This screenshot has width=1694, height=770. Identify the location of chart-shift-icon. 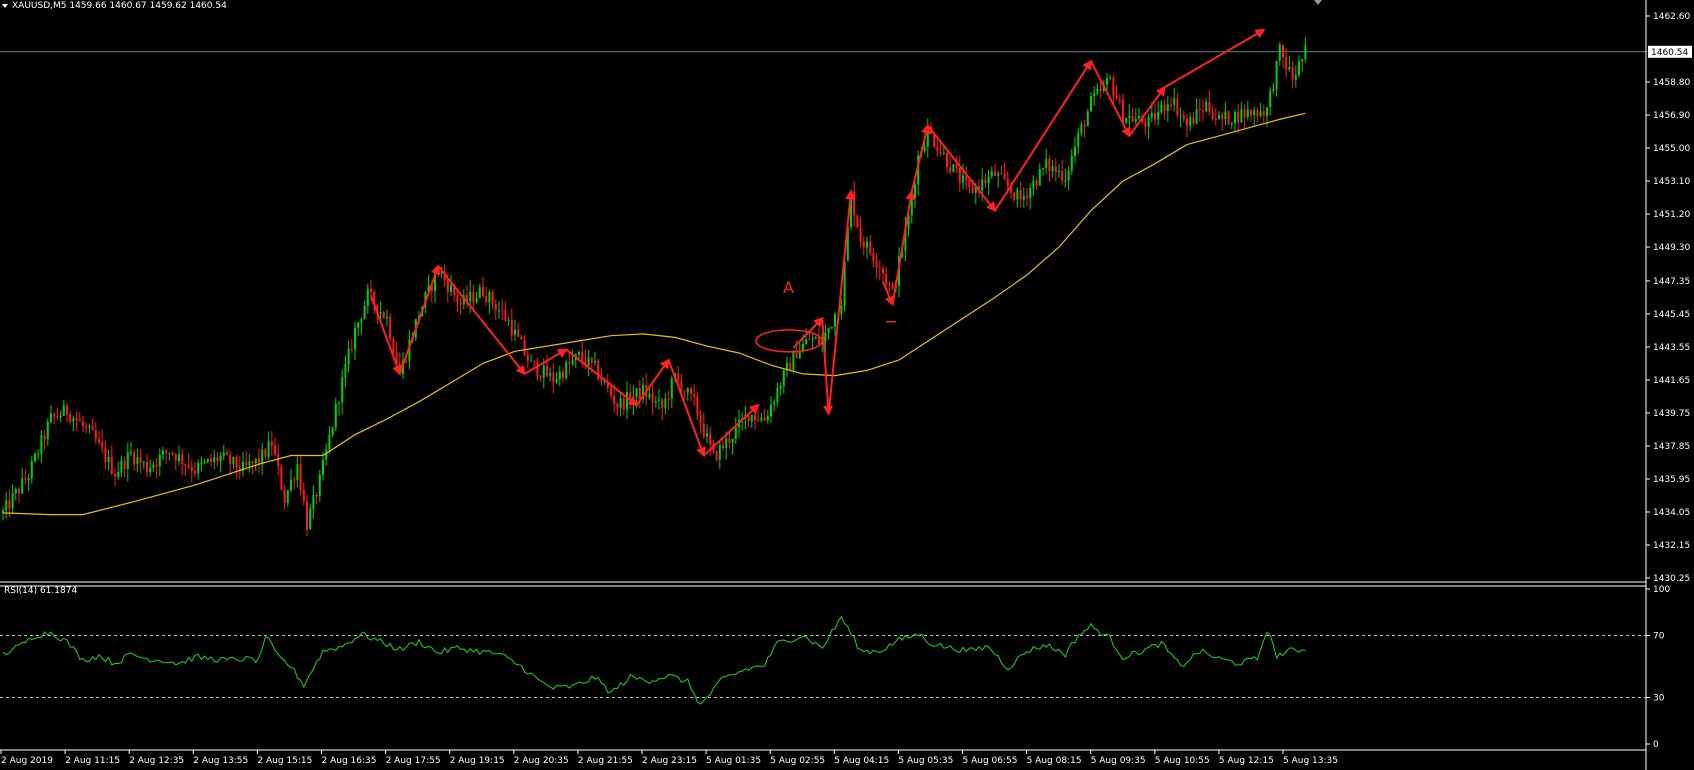
(1318, 2).